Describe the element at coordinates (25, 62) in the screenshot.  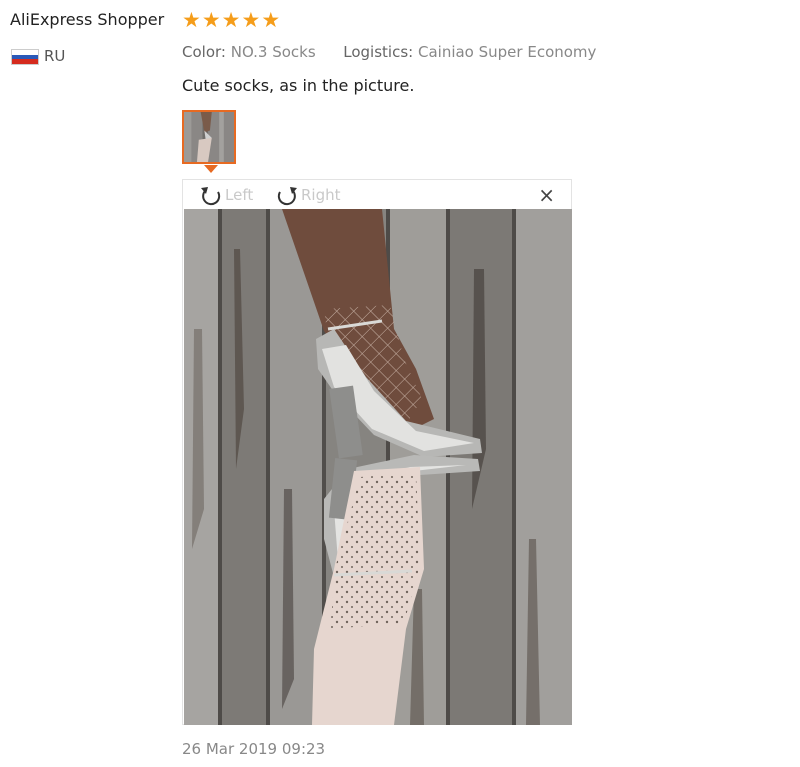
I see `flag-stripe-red` at that location.